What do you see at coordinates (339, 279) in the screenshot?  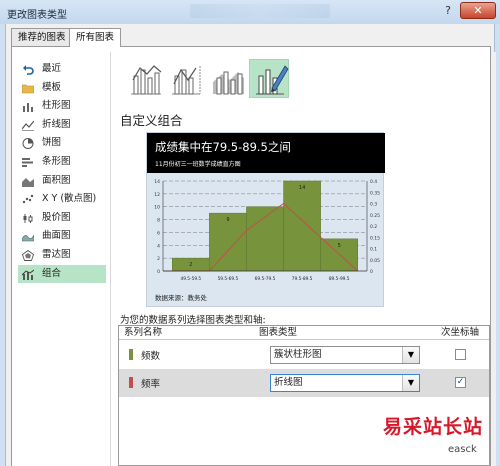 I see `x-tick-label: 89.5-99.5` at bounding box center [339, 279].